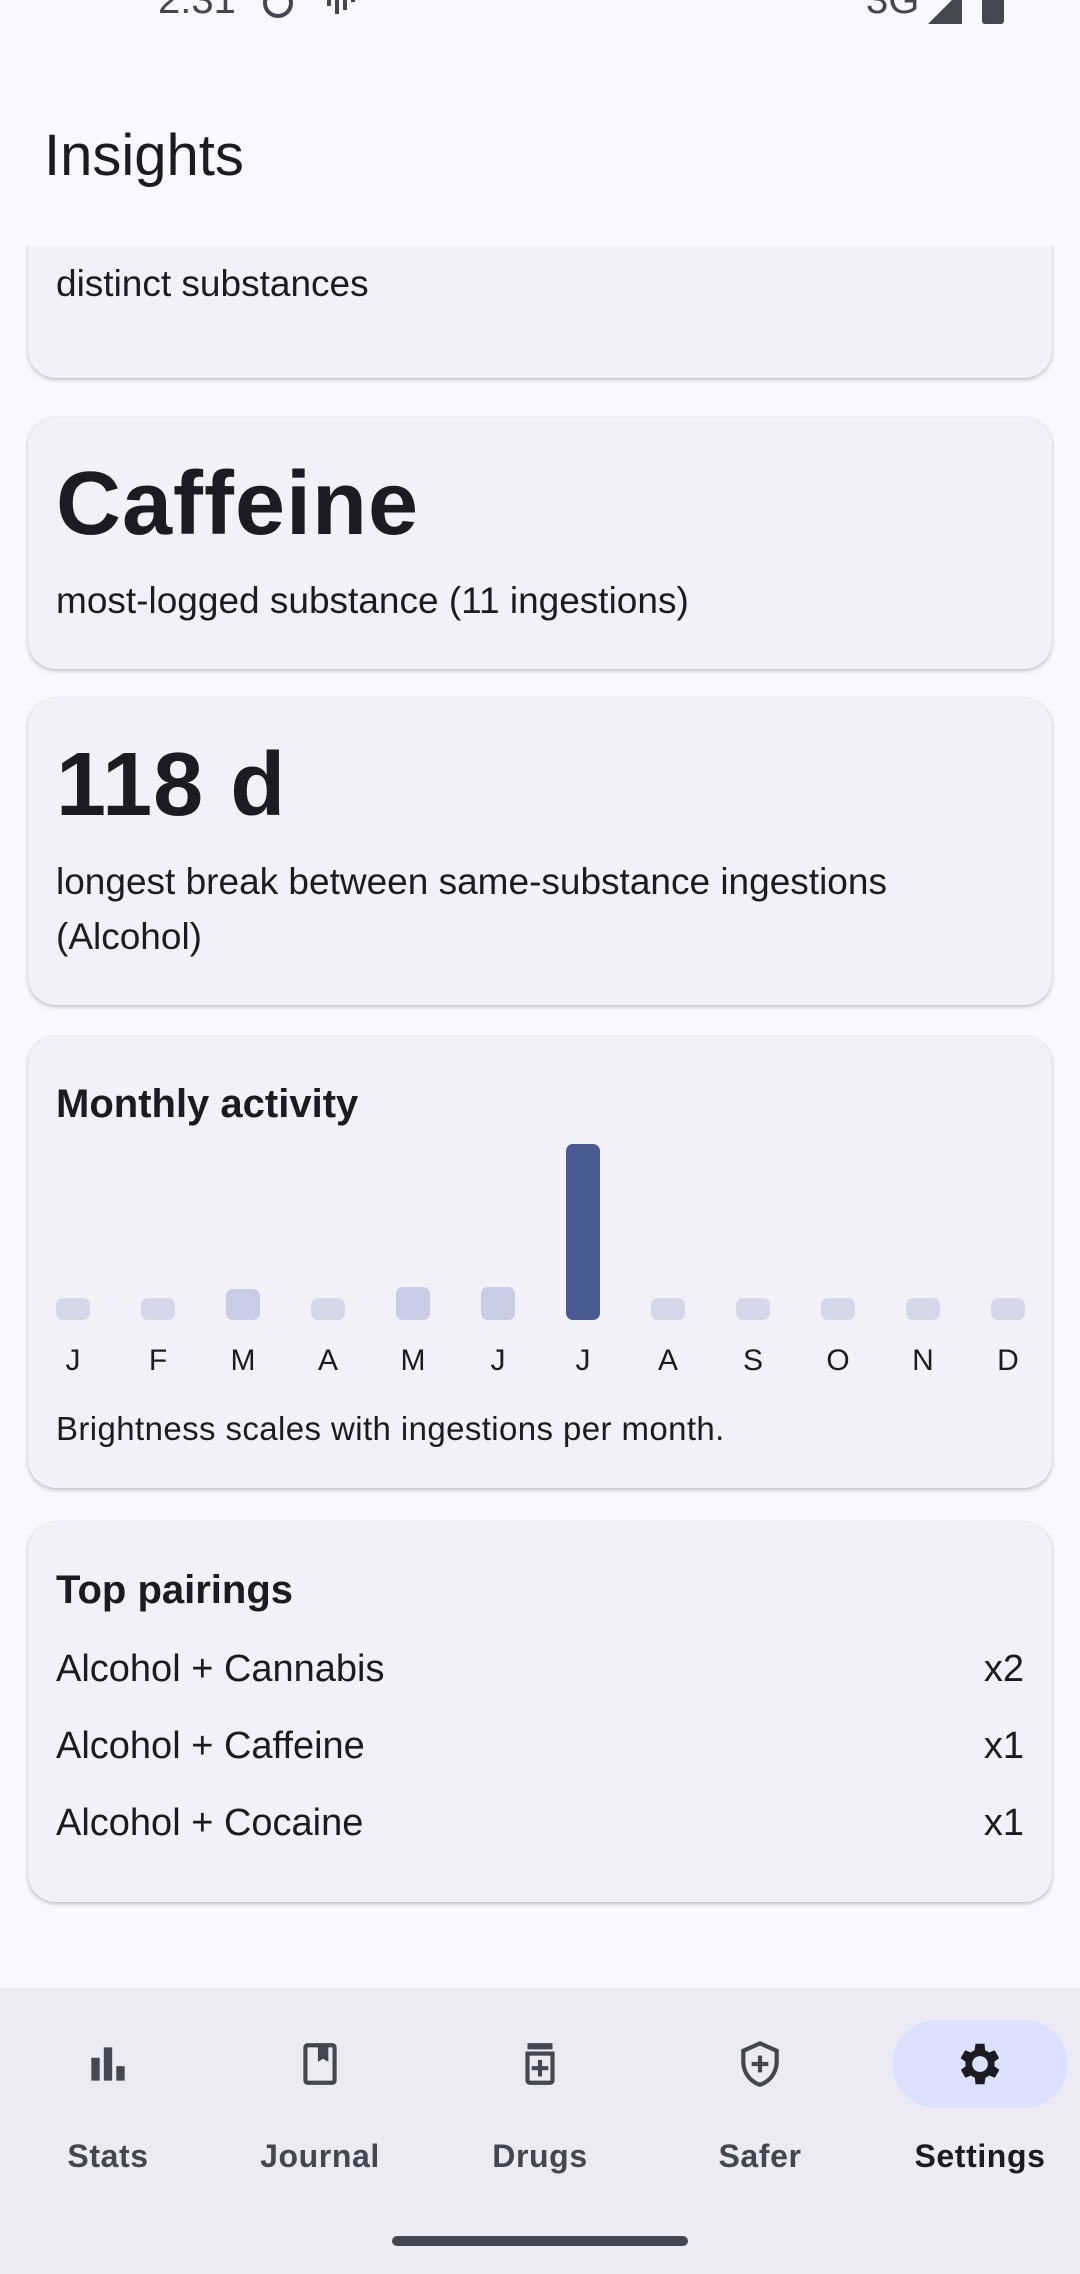 Image resolution: width=1080 pixels, height=2274 pixels. Describe the element at coordinates (1003, 1669) in the screenshot. I see `pairing-count: x2` at that location.